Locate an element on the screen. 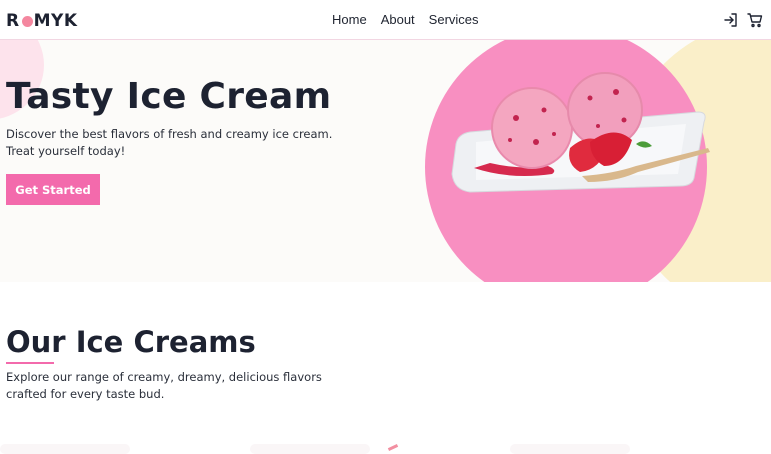 This screenshot has height=454, width=771. get-started-button: Get Started is located at coordinates (53, 189).